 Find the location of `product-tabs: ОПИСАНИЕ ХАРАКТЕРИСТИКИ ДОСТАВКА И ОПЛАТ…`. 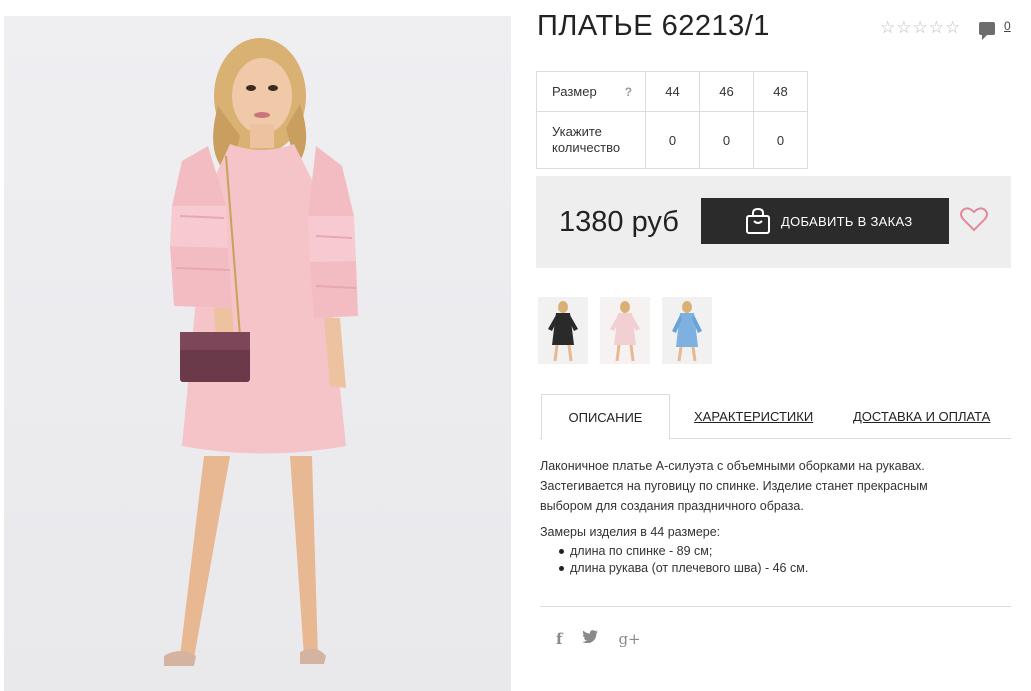

product-tabs: ОПИСАНИЕ ХАРАКТЕРИСТИКИ ДОСТАВКА И ОПЛАТ… is located at coordinates (775, 417).